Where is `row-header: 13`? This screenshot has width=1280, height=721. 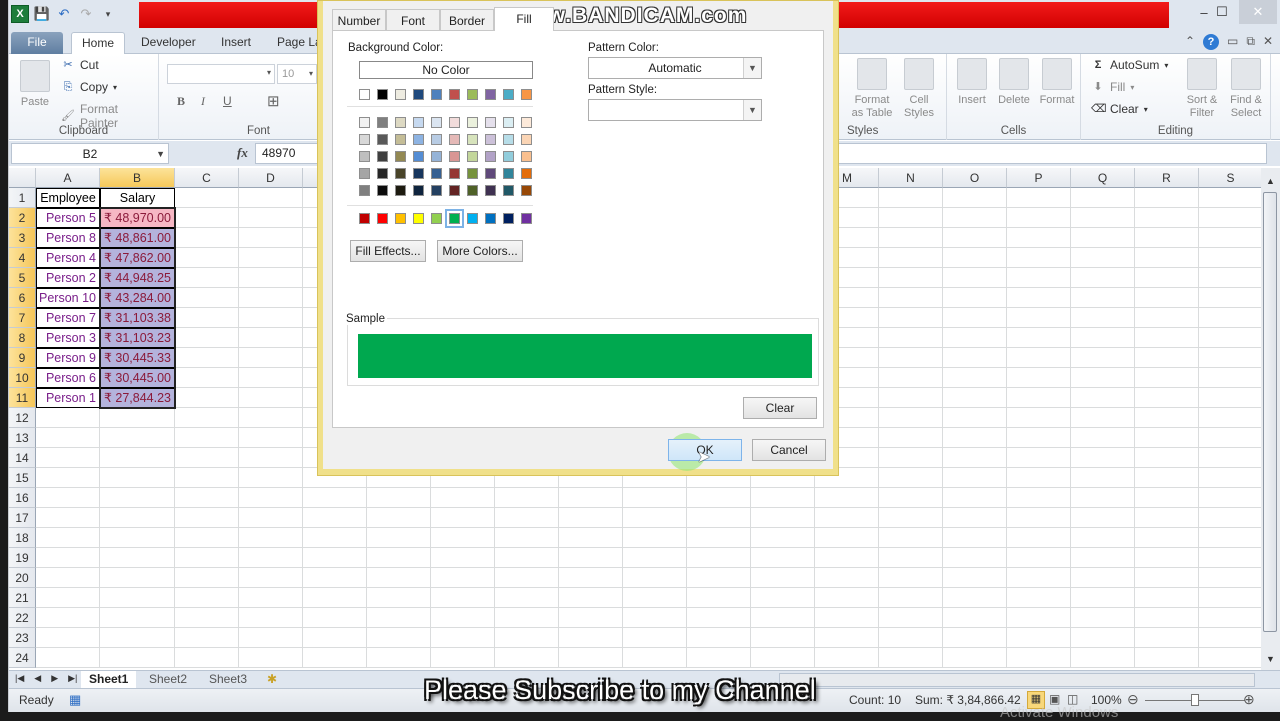 row-header: 13 is located at coordinates (22, 438).